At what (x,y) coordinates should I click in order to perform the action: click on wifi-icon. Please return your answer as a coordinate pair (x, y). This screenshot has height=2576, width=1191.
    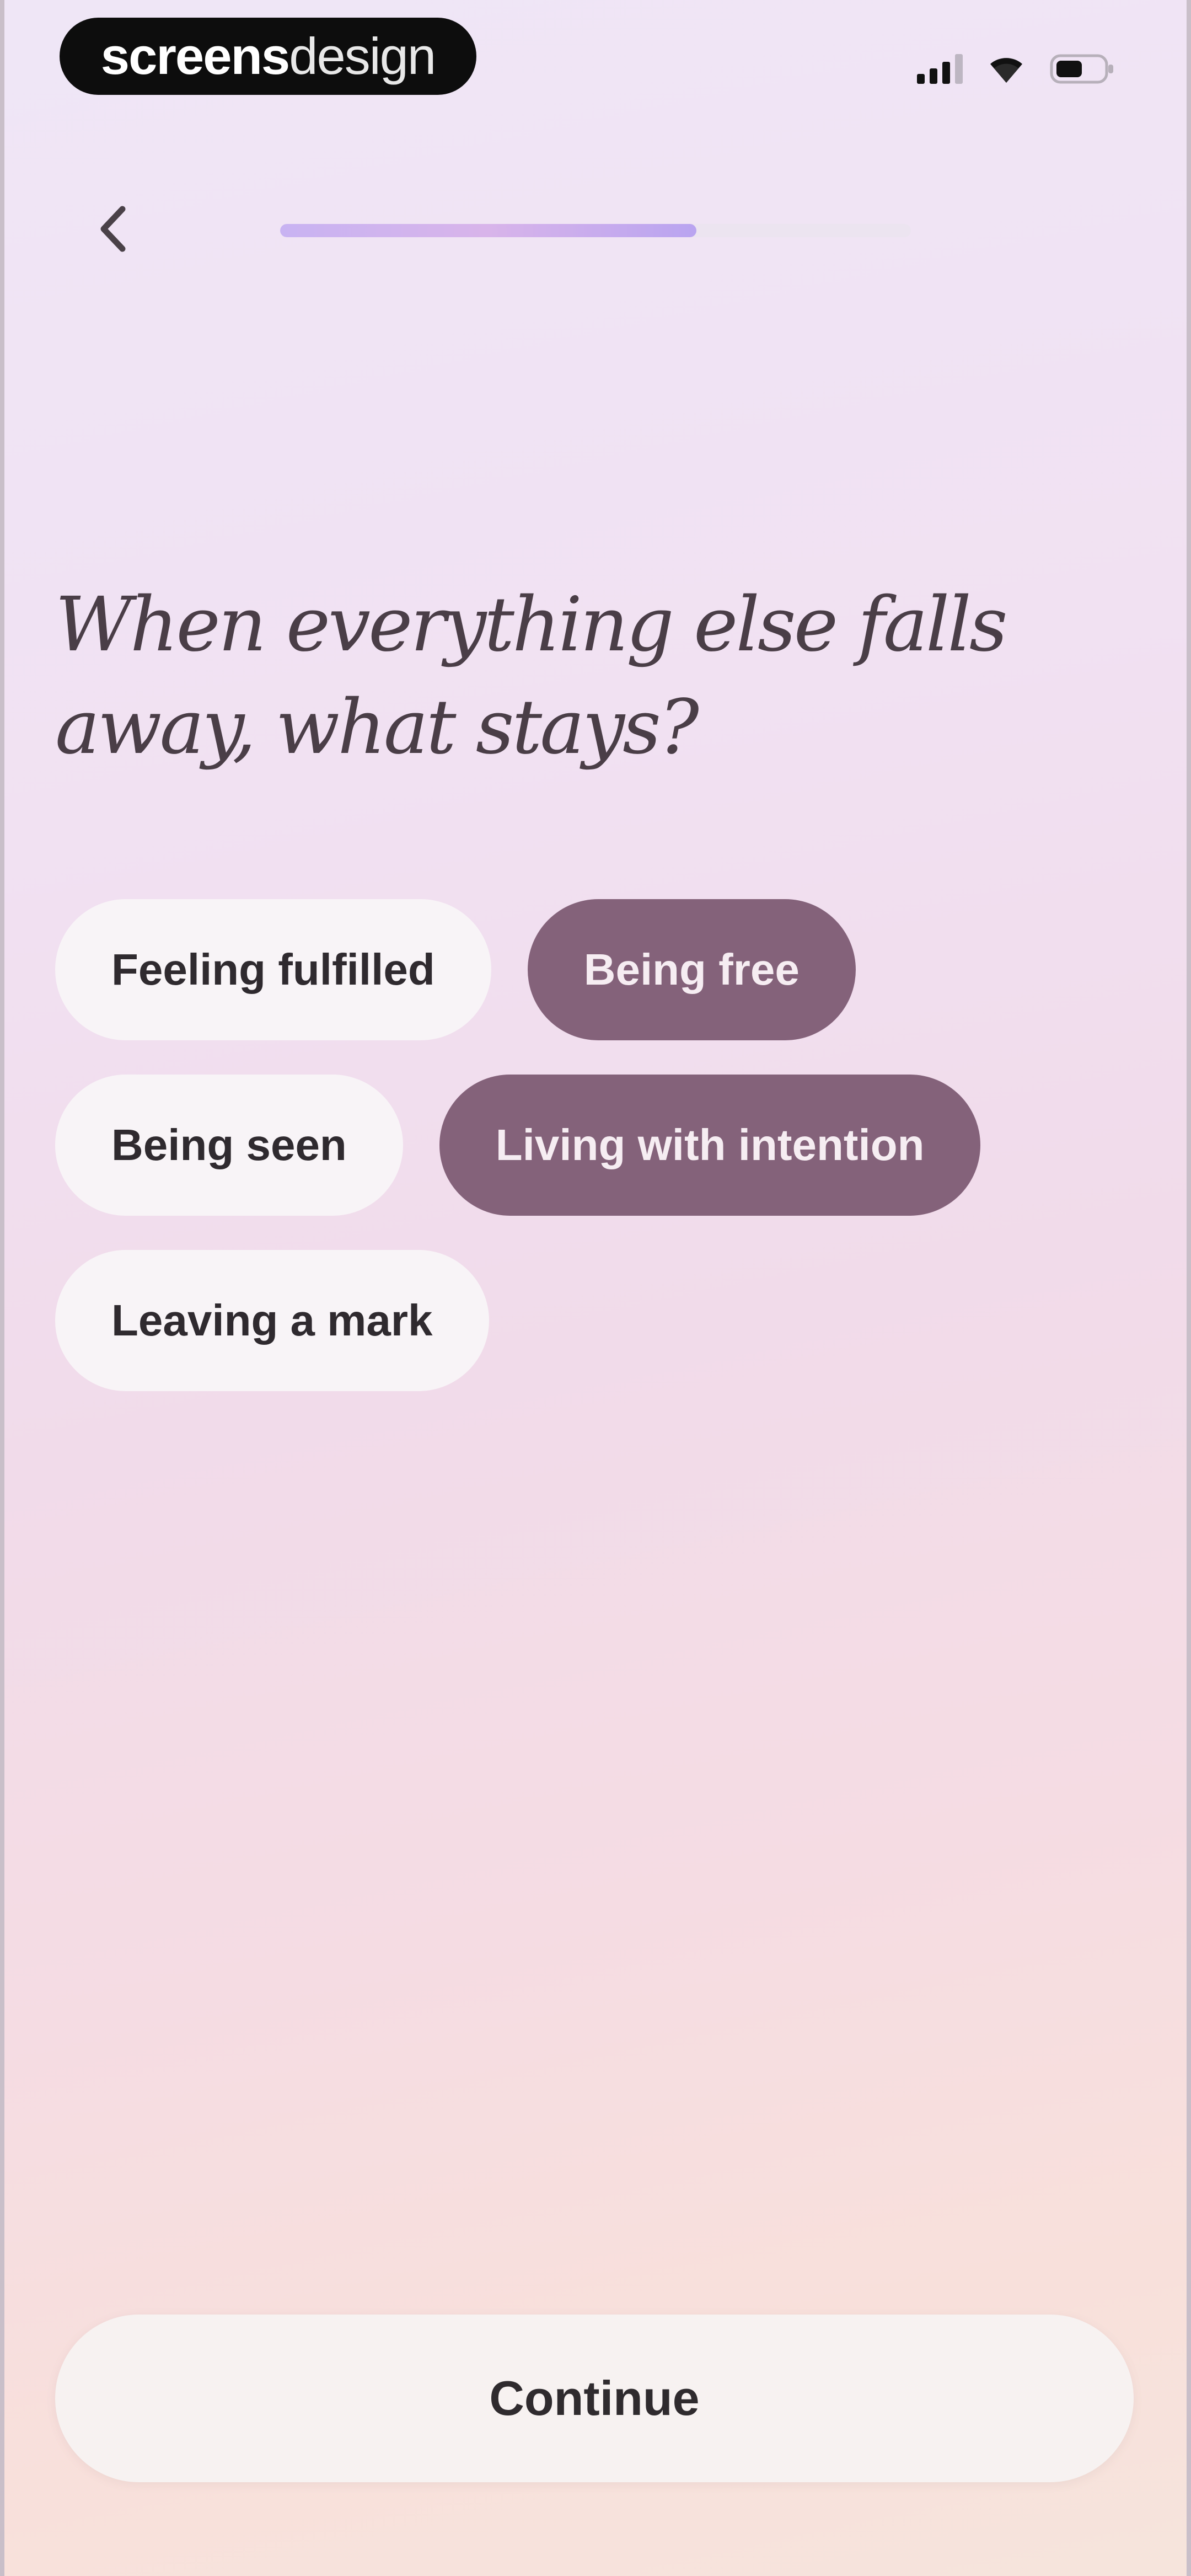
    Looking at the image, I should click on (1006, 69).